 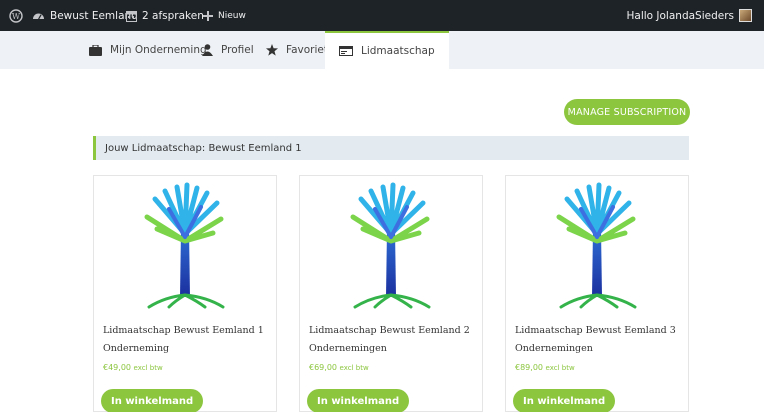 I want to click on tab-lidmaatschap: Lidmaatschap, so click(x=387, y=50).